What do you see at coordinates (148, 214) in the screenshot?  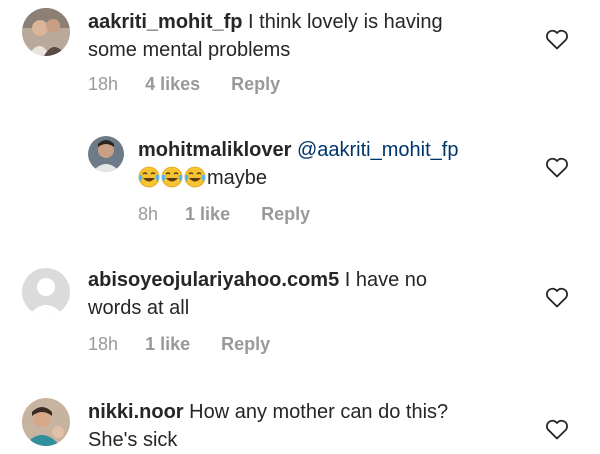 I see `comment-timestamp: 8h` at bounding box center [148, 214].